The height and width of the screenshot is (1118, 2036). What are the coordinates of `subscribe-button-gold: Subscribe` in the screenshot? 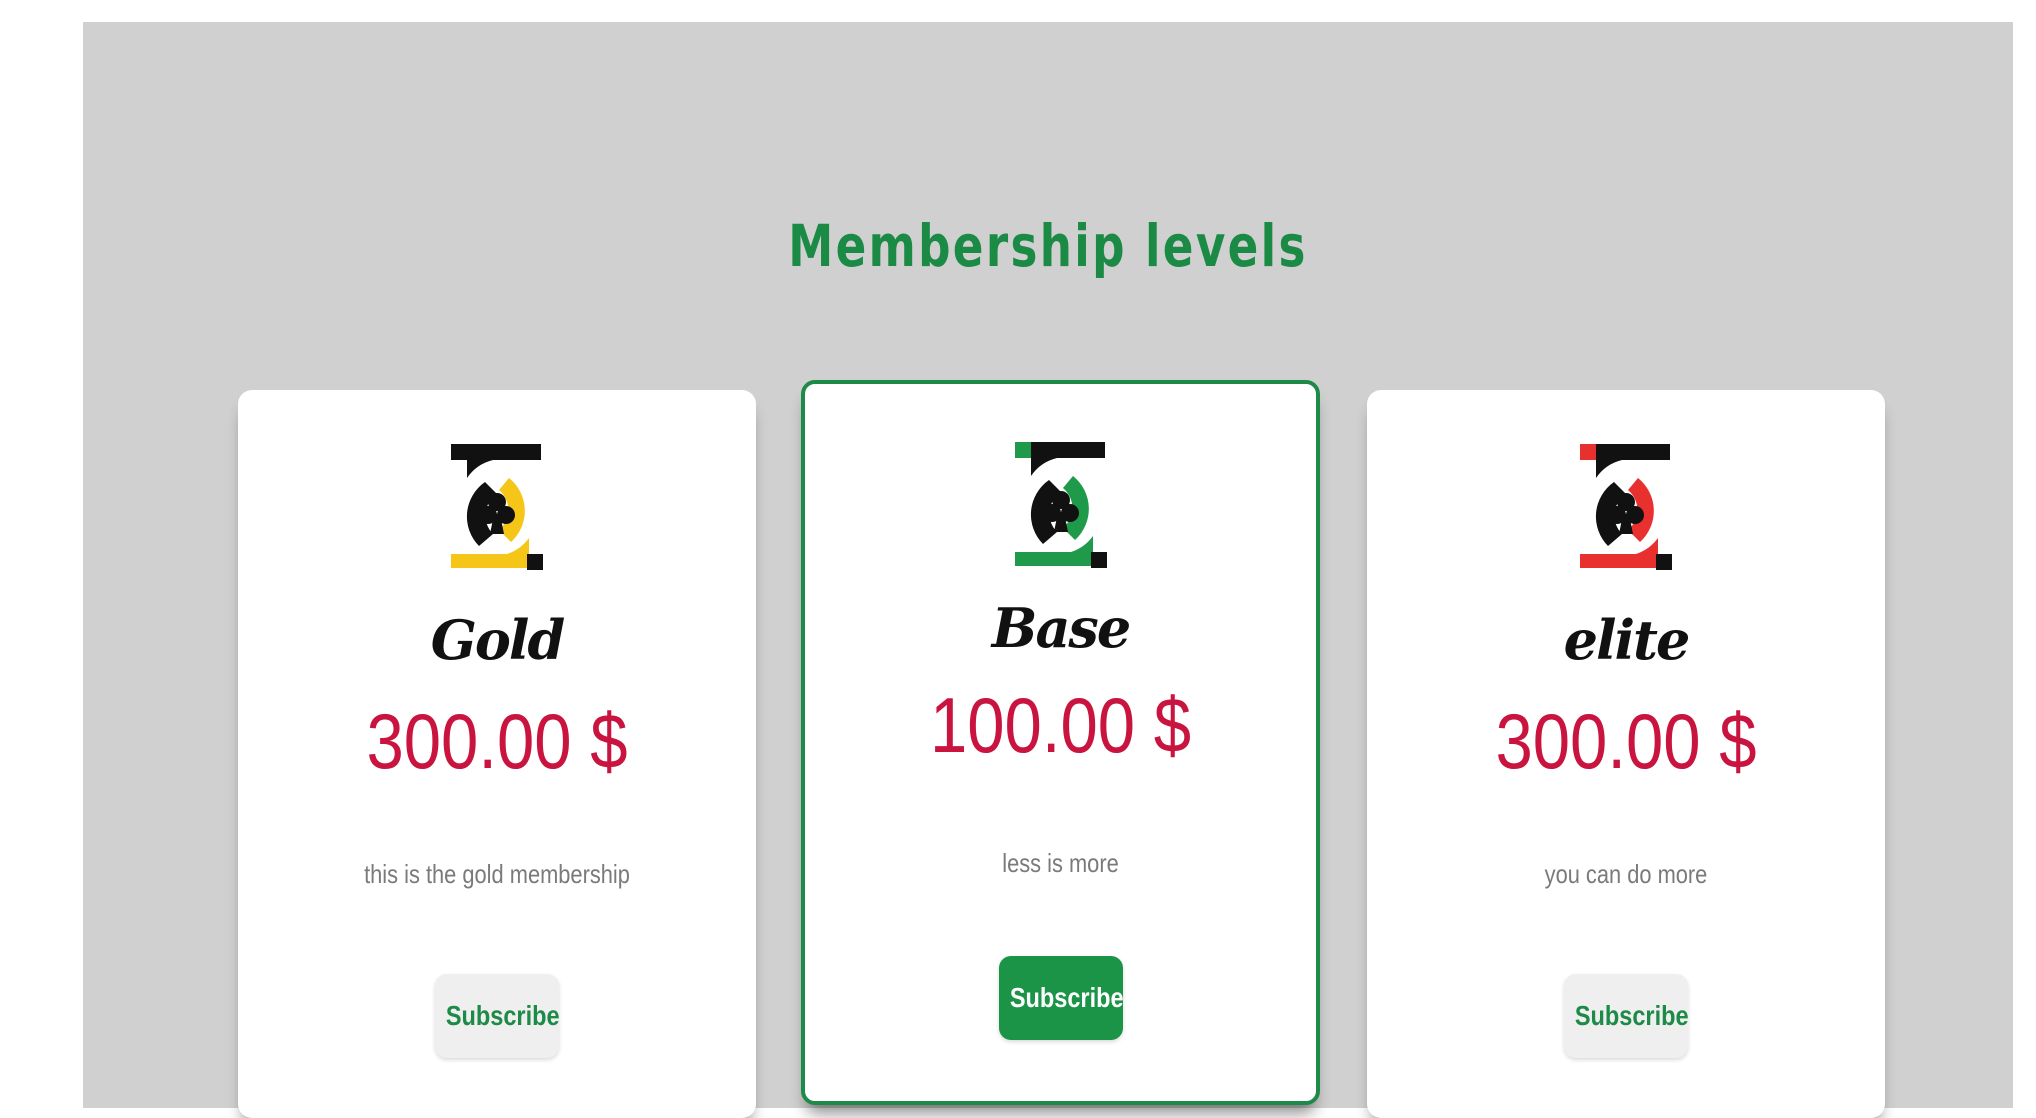 It's located at (497, 1016).